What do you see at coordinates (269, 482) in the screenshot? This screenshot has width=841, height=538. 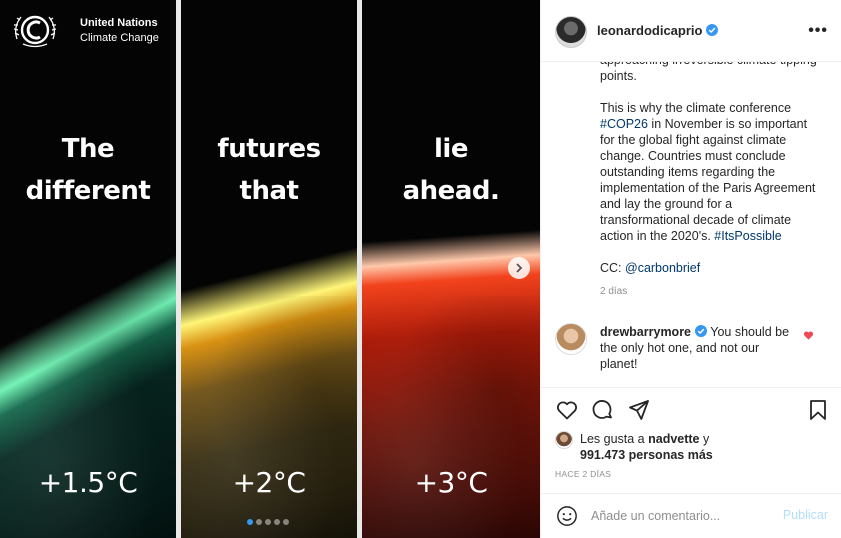 I see `panel-2-temperature: +2°C` at bounding box center [269, 482].